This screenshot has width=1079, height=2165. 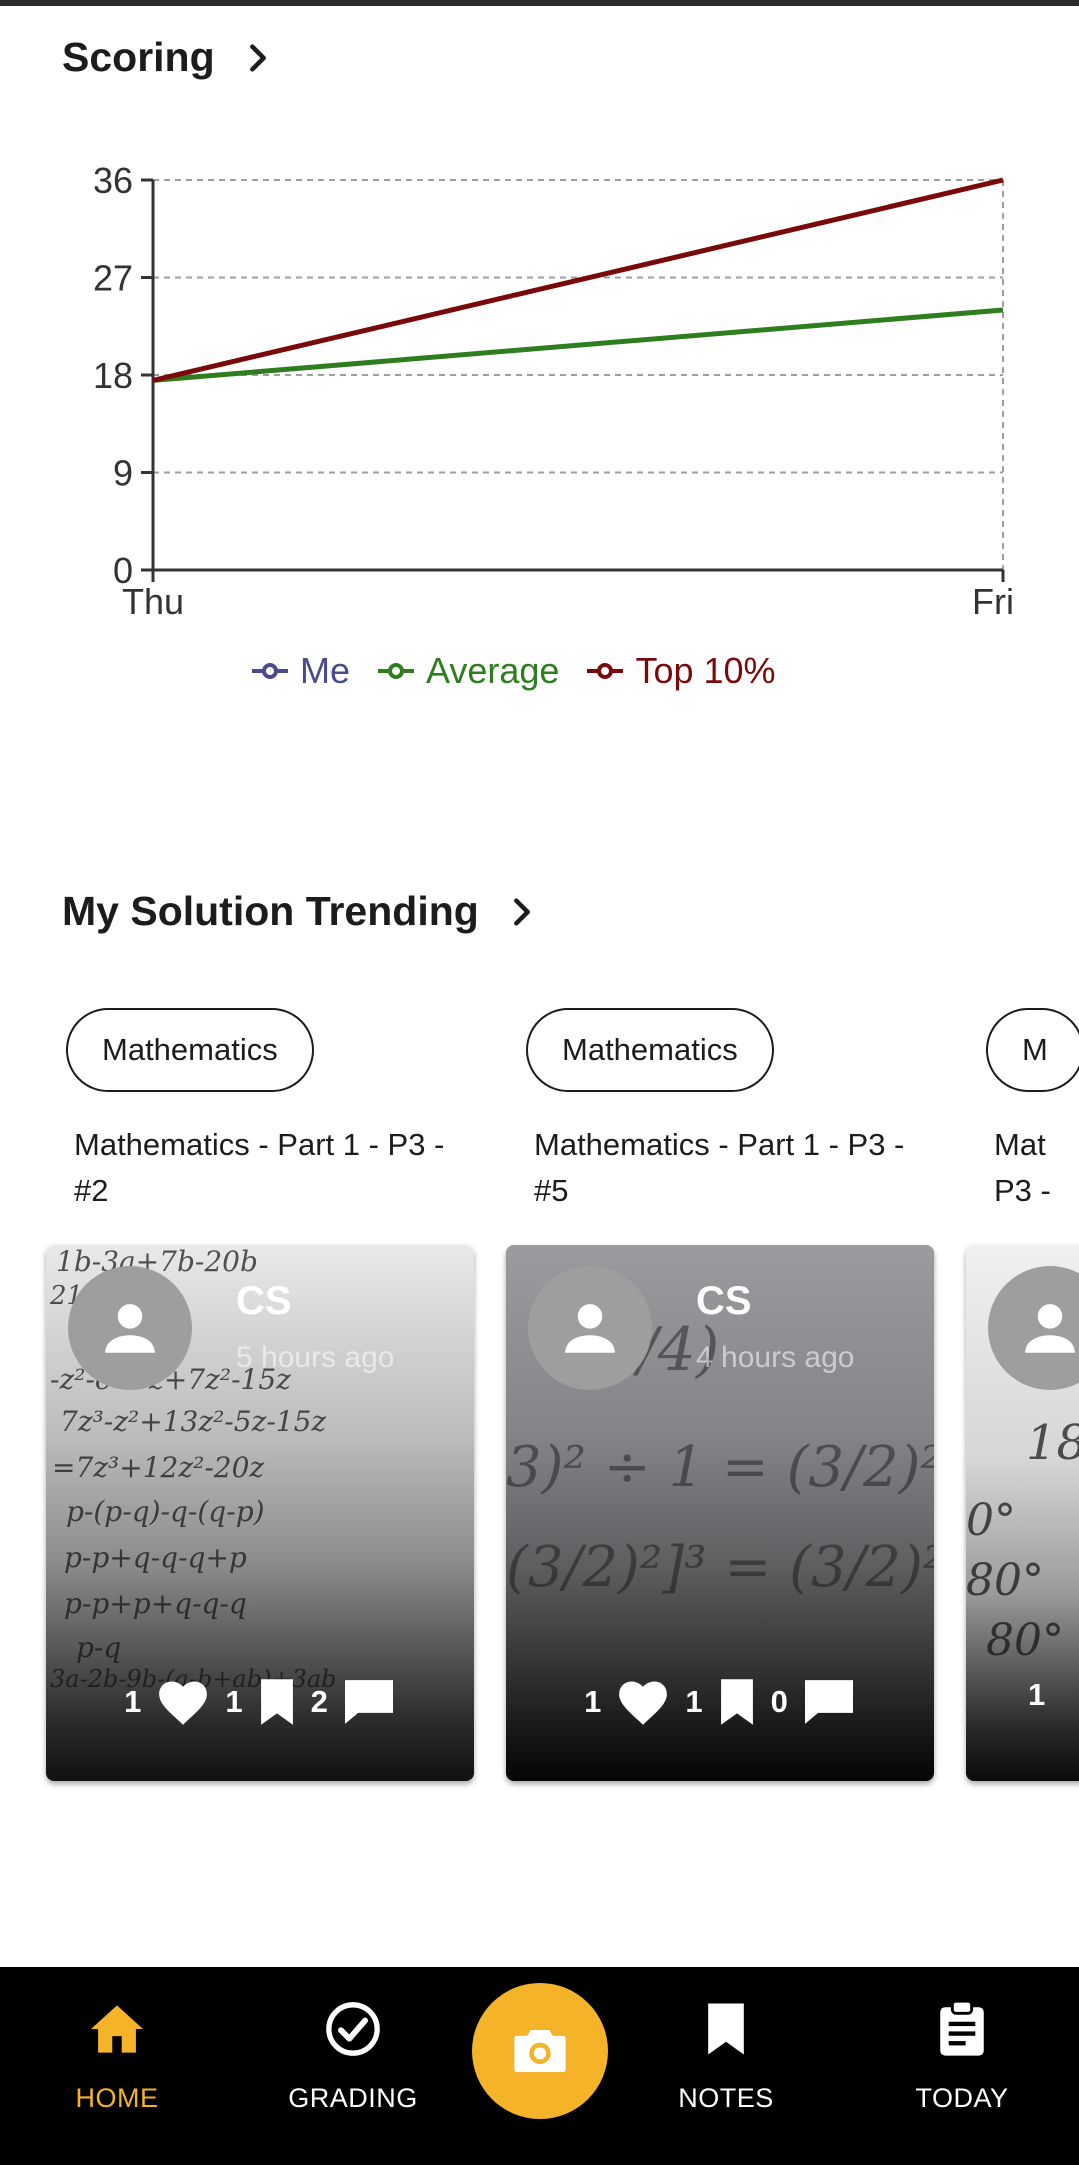 I want to click on nav-grading-label: GRADING, so click(x=353, y=2098).